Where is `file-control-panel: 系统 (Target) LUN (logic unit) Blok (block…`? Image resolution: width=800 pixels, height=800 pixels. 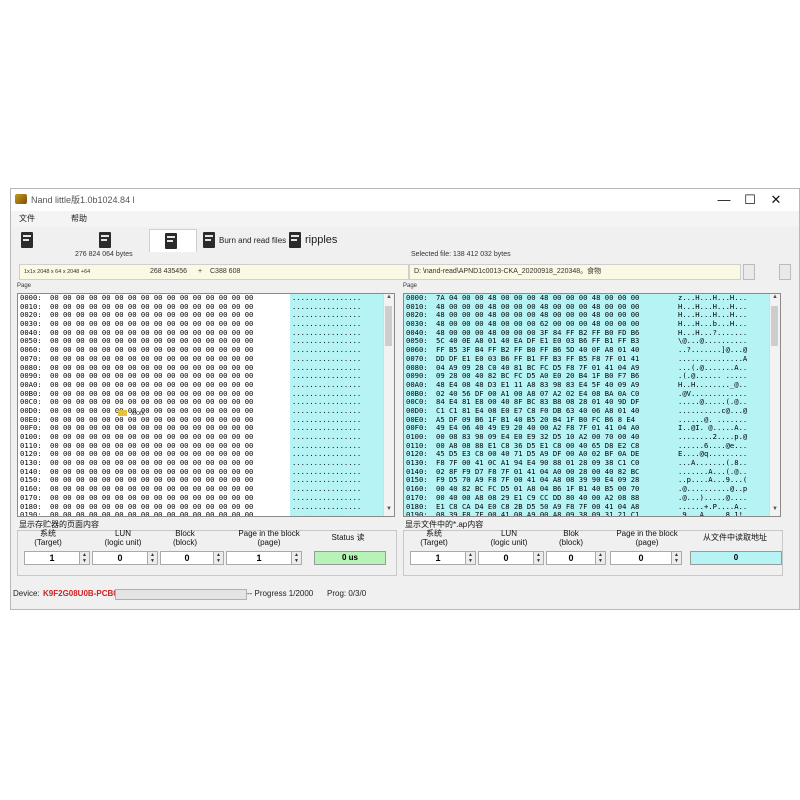
file-control-panel: 系统 (Target) LUN (logic unit) Blok (block… is located at coordinates (593, 552).